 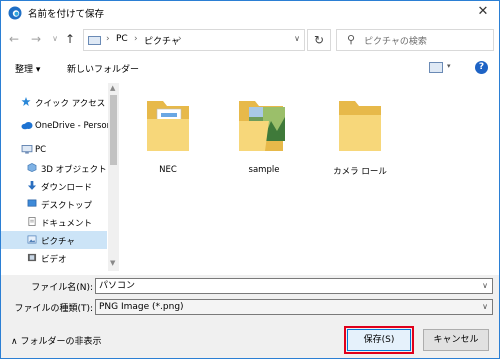 I want to click on sidebar-item-label: クイック アクセス, so click(x=70, y=104).